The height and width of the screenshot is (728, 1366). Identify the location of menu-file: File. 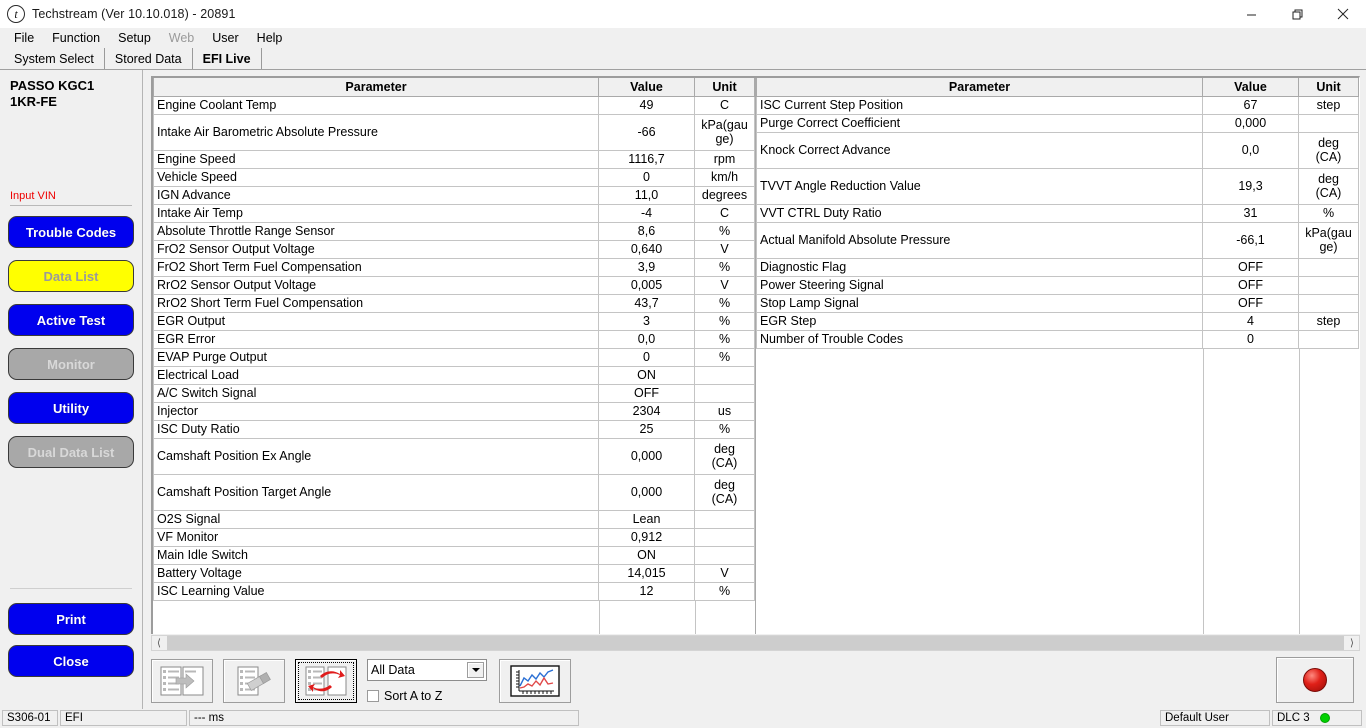
(24, 38).